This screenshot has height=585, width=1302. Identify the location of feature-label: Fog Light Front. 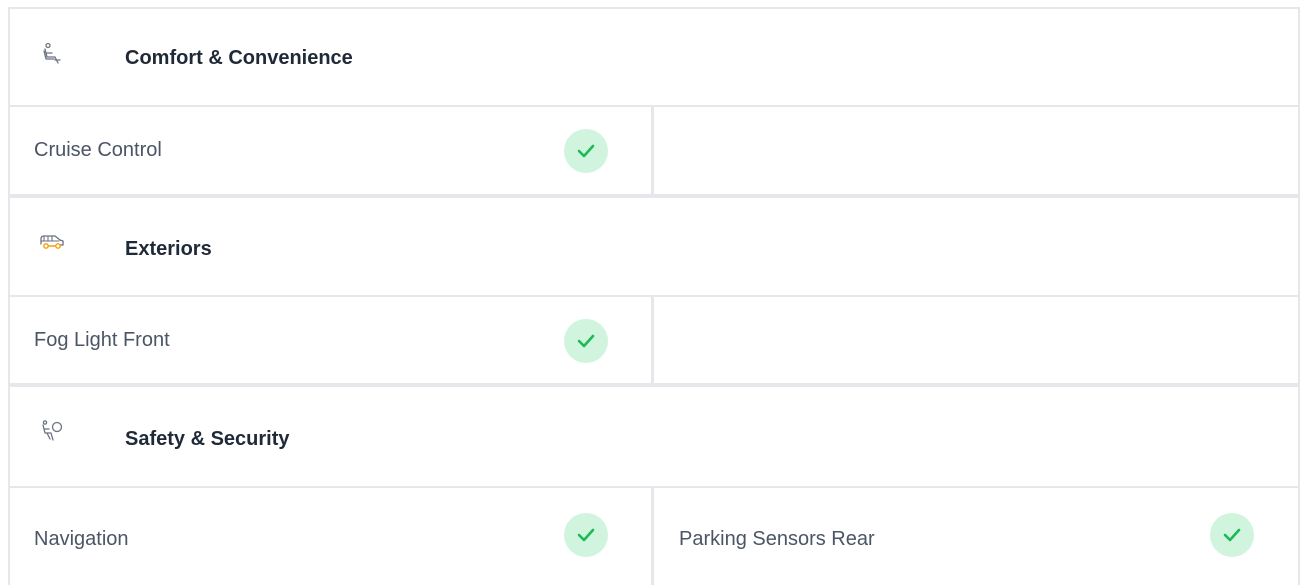
(102, 339).